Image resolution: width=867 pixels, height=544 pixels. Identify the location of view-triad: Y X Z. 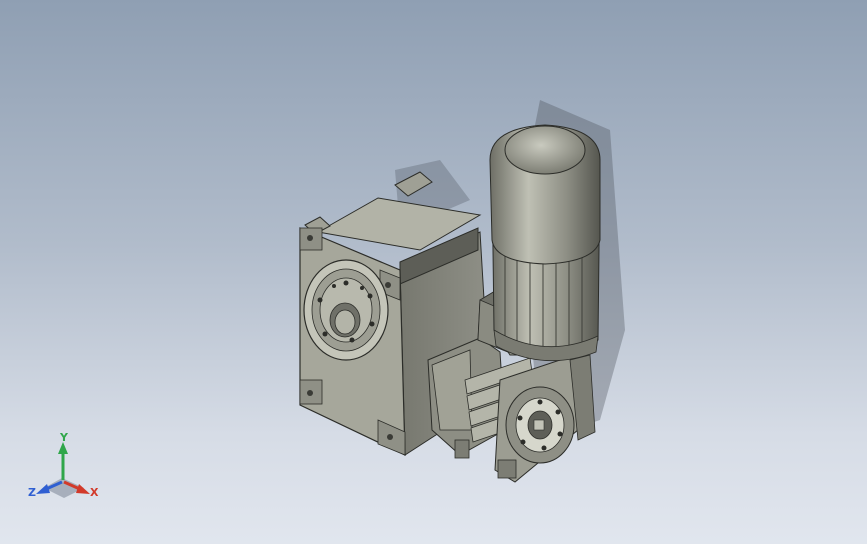
(66, 470).